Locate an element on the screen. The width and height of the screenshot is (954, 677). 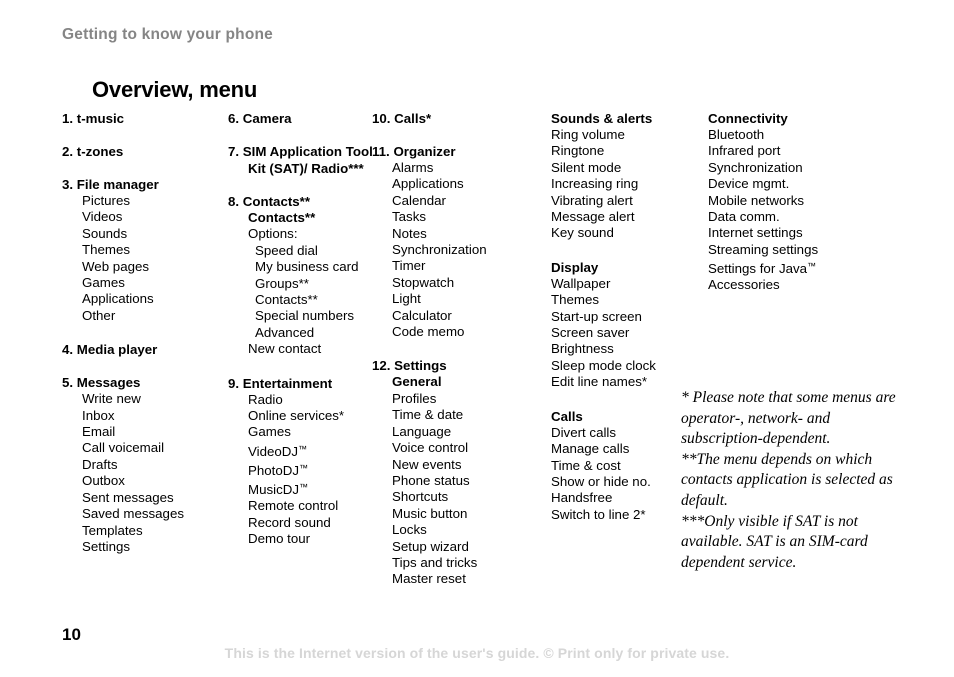
menu-group: 2. t-zones is located at coordinates (144, 151).